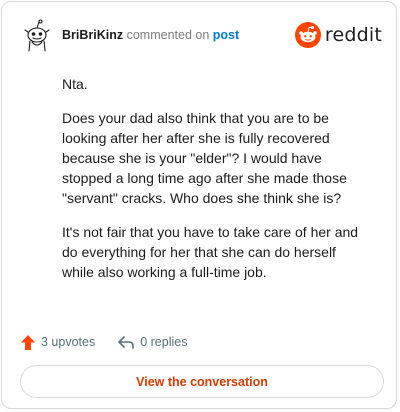 Image resolution: width=400 pixels, height=412 pixels. Describe the element at coordinates (353, 35) in the screenshot. I see `reddit-wordmark: reddit` at that location.